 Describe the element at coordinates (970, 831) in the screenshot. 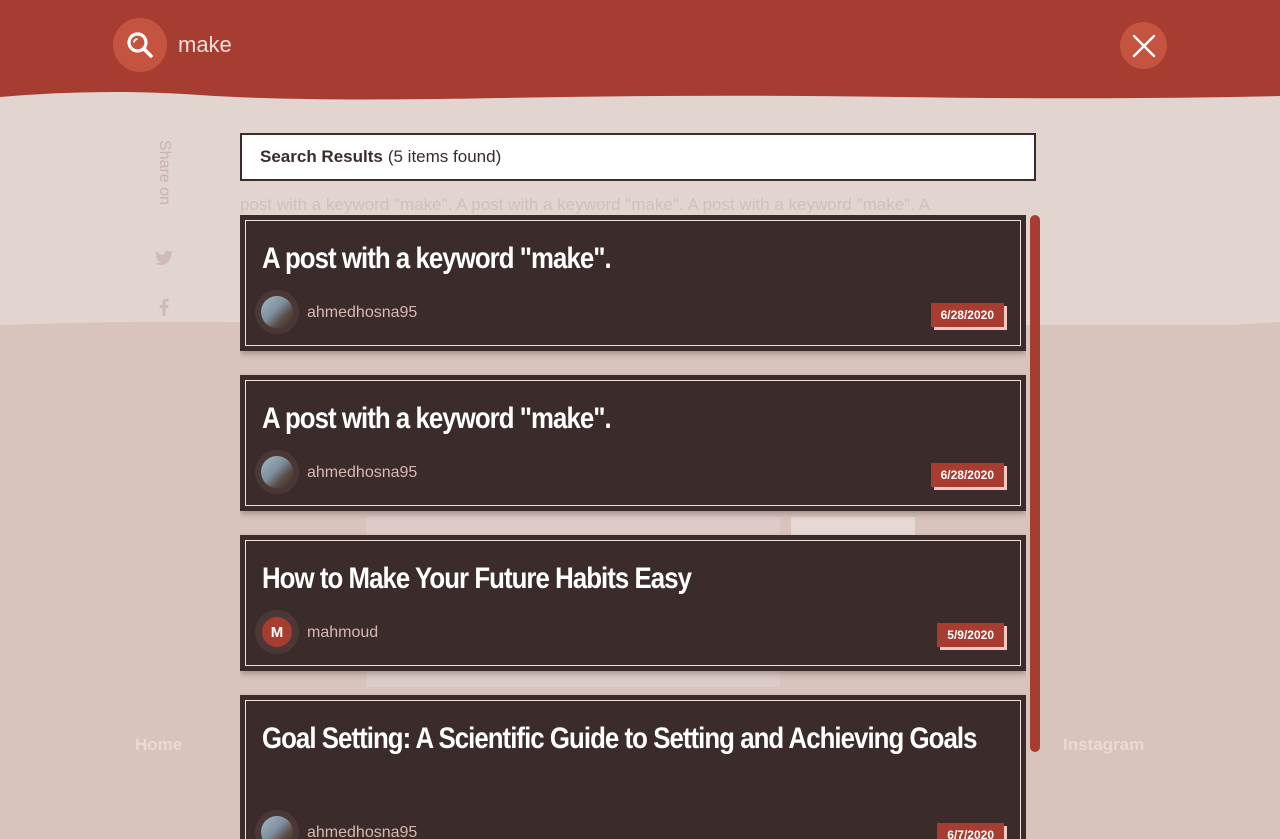

I see `date-badge: 6/7/2020` at that location.